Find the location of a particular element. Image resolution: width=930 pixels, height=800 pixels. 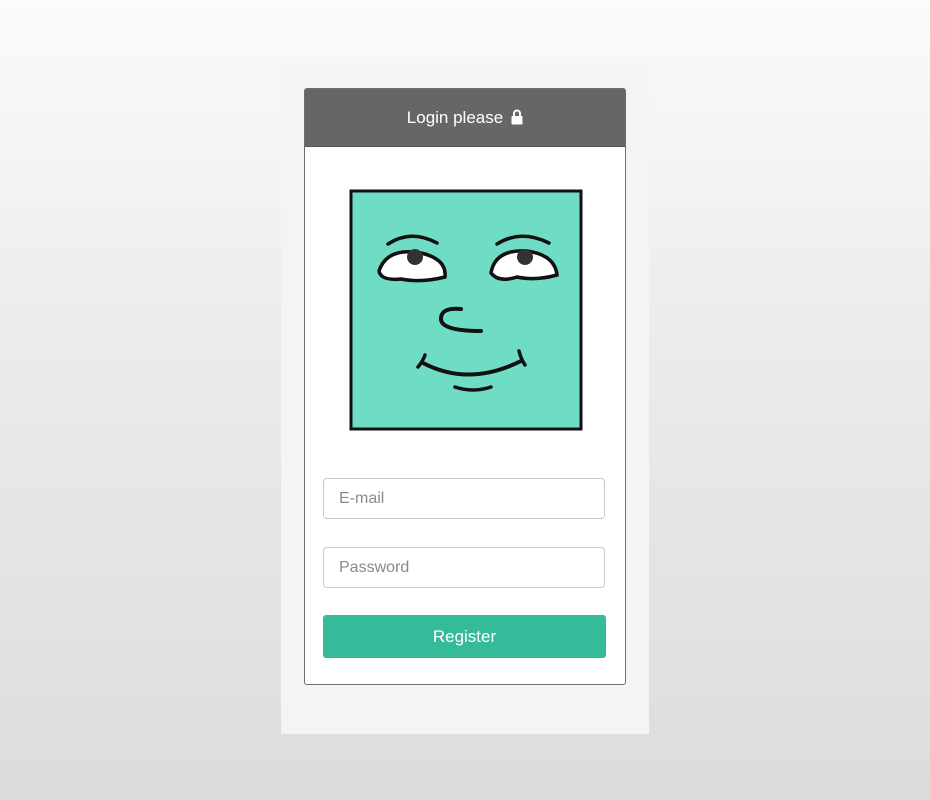

avatar is located at coordinates (466, 310).